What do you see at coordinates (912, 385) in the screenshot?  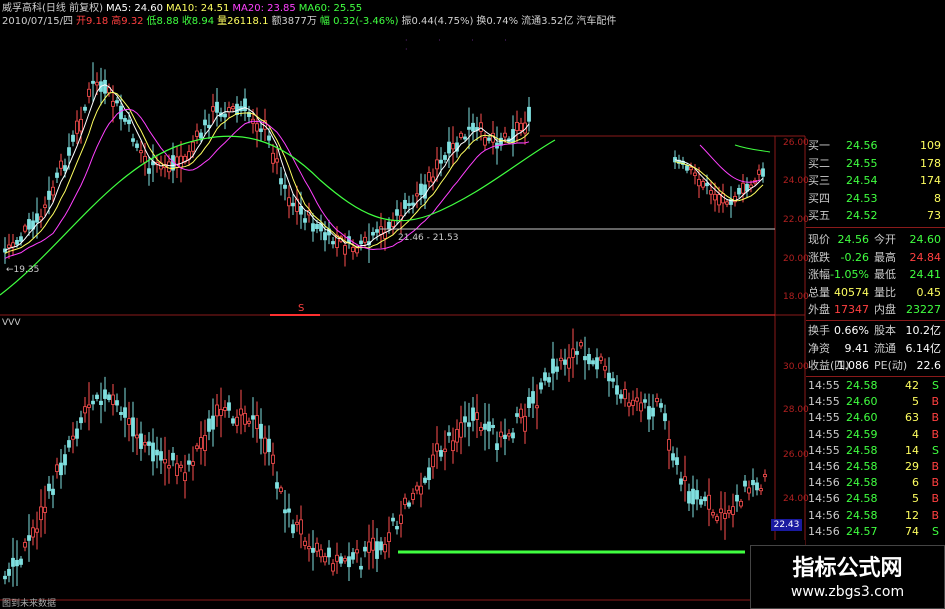 I see `tick-vol: 42` at bounding box center [912, 385].